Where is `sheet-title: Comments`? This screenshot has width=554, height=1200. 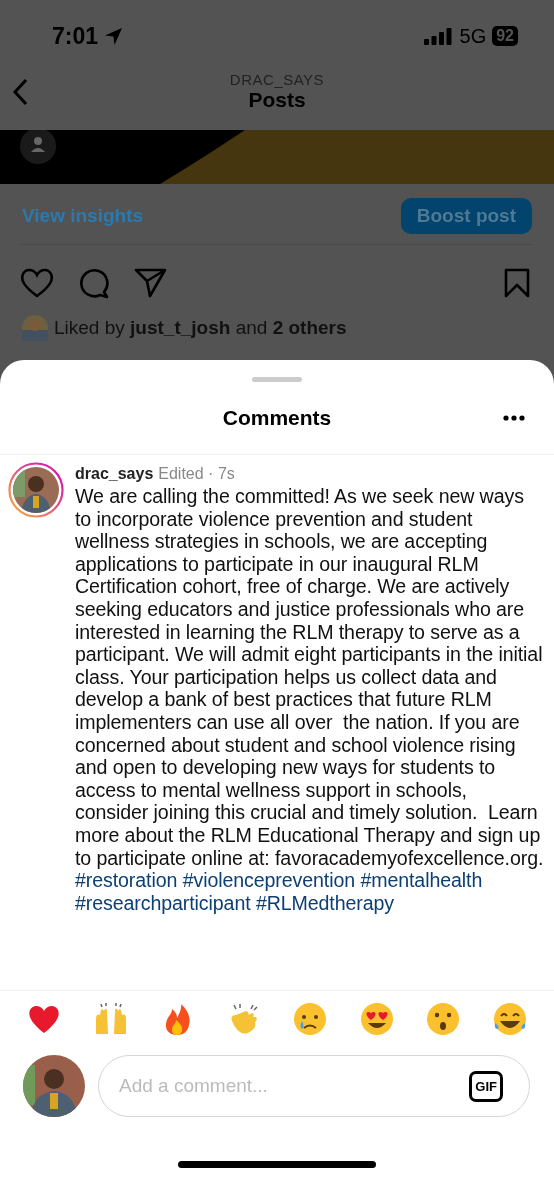 sheet-title: Comments is located at coordinates (277, 418).